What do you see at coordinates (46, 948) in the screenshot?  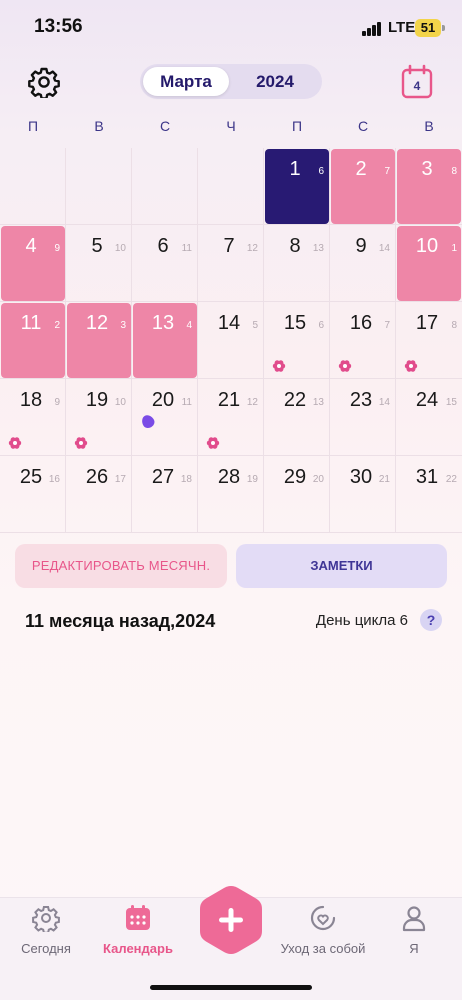 I see `tab-today-label: Сегодня` at bounding box center [46, 948].